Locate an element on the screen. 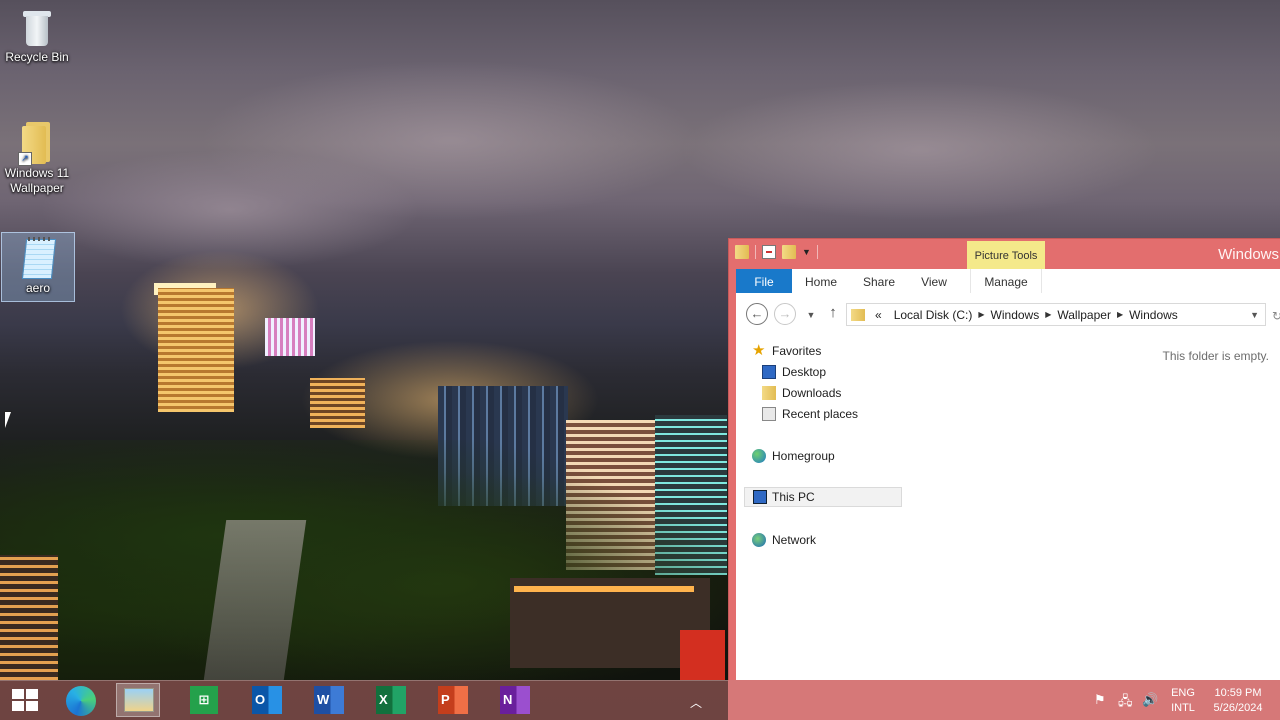 The image size is (1280, 720). customize-toolbar-dropdown-icon: ▼ is located at coordinates (806, 252).